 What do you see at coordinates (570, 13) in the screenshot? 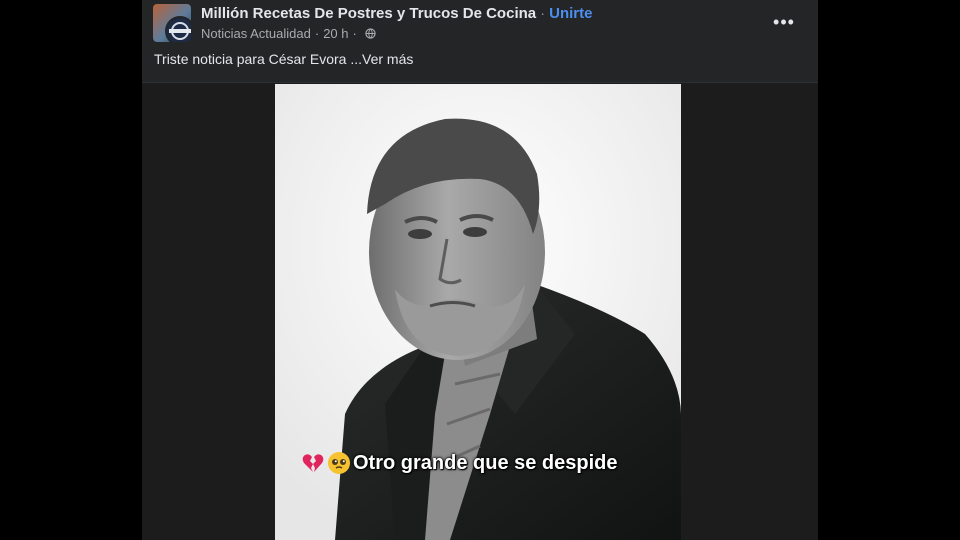
I see `join-button: Unirte` at bounding box center [570, 13].